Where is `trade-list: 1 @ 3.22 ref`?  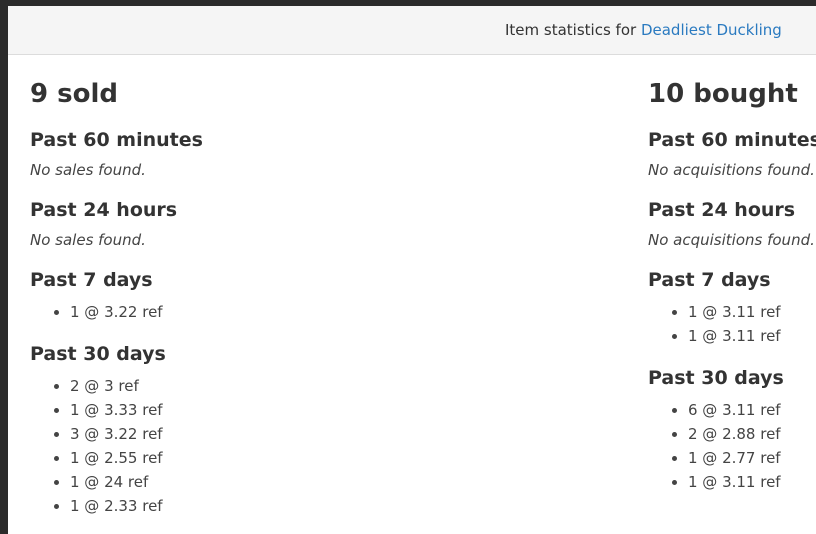 trade-list: 1 @ 3.22 ref is located at coordinates (310, 312).